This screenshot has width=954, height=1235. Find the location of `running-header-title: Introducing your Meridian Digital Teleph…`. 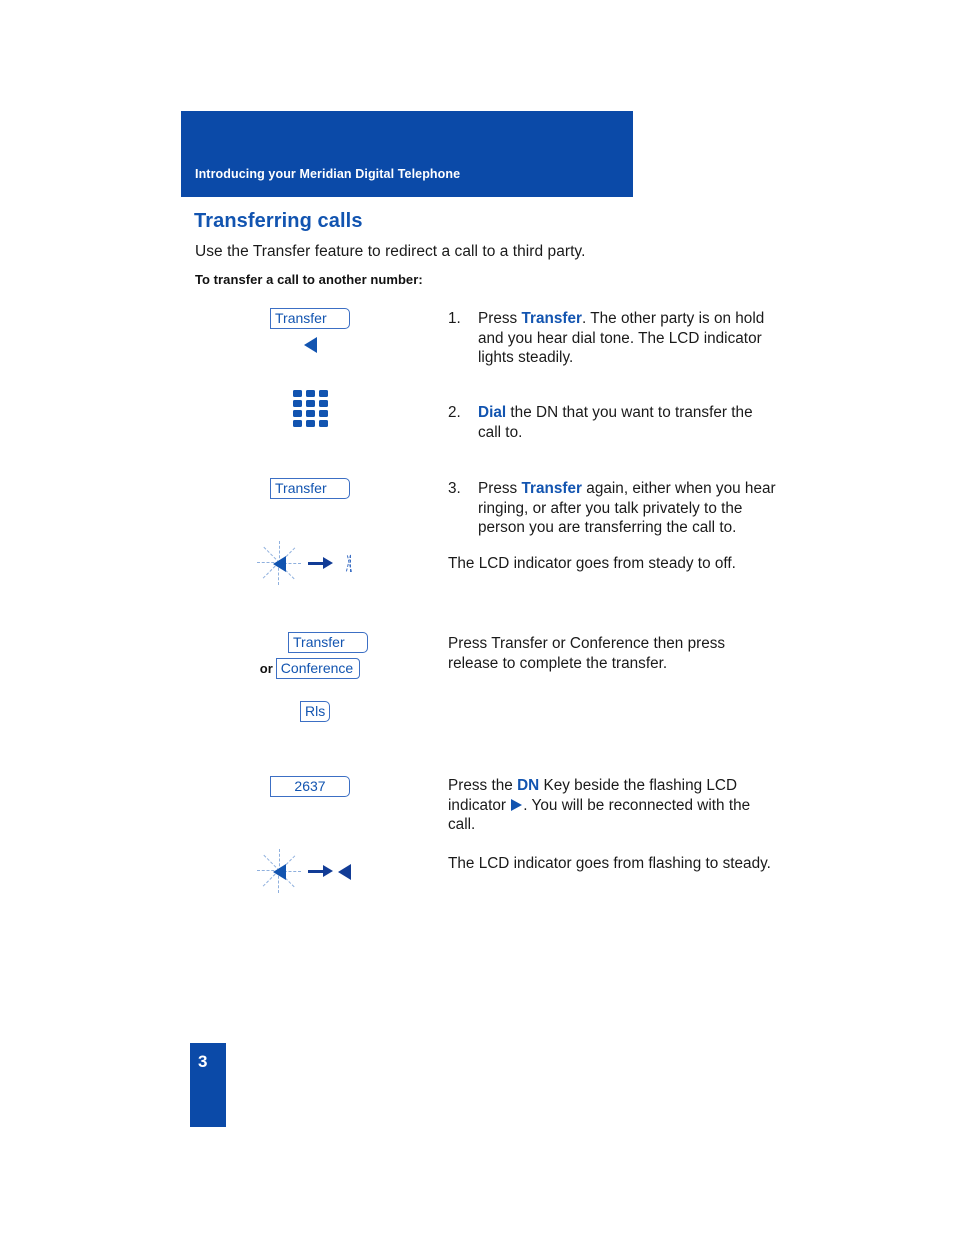

running-header-title: Introducing your Meridian Digital Teleph… is located at coordinates (328, 174).